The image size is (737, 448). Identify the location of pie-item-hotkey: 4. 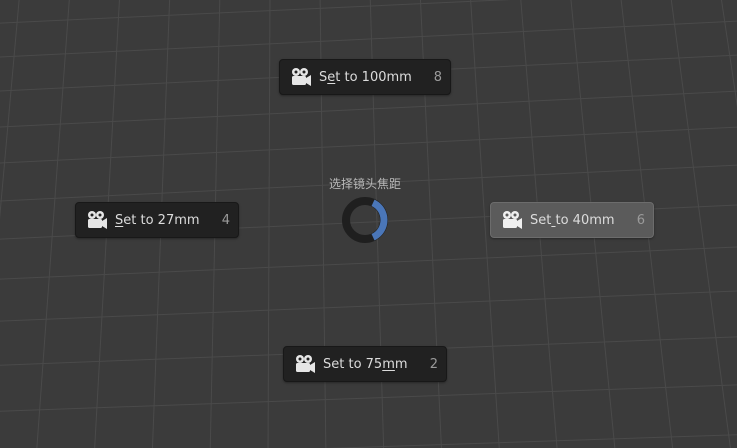
(225, 220).